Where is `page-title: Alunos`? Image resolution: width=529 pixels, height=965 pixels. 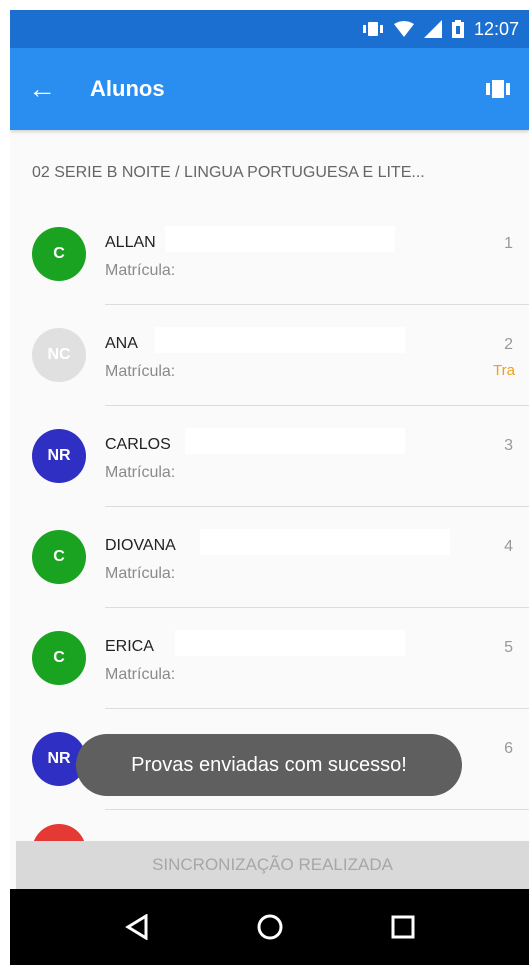
page-title: Alunos is located at coordinates (127, 88).